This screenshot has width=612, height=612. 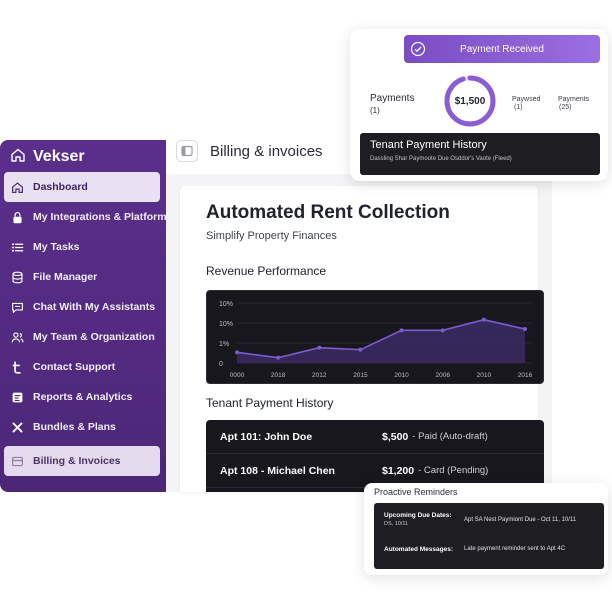 I want to click on sidebar-item-label: Chat With My Assistants, so click(x=94, y=307).